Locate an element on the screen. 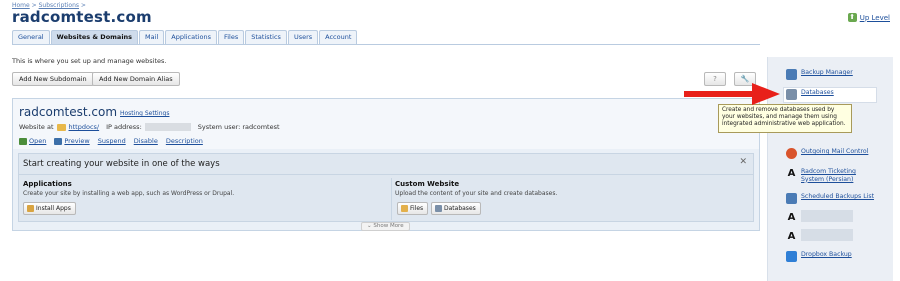 This screenshot has width=900, height=281. tab-statistics: Statistics is located at coordinates (266, 37).